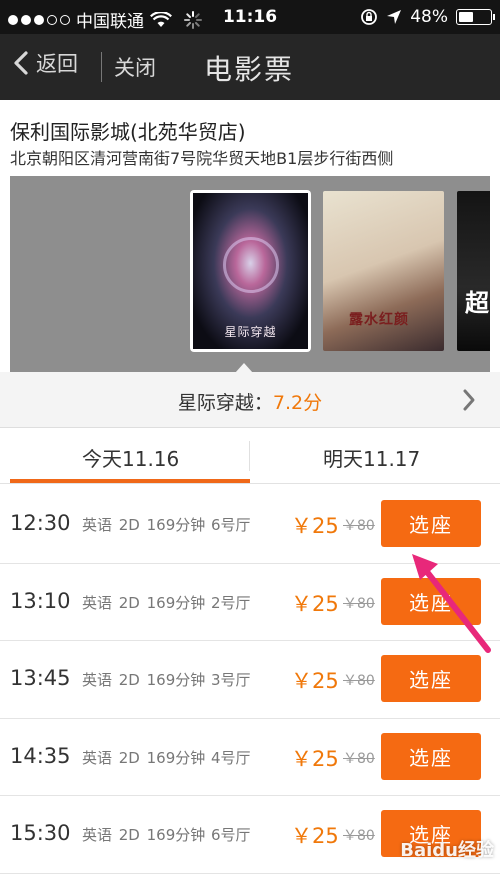 The image size is (500, 888). Describe the element at coordinates (369, 17) in the screenshot. I see `rotation-lock-icon` at that location.